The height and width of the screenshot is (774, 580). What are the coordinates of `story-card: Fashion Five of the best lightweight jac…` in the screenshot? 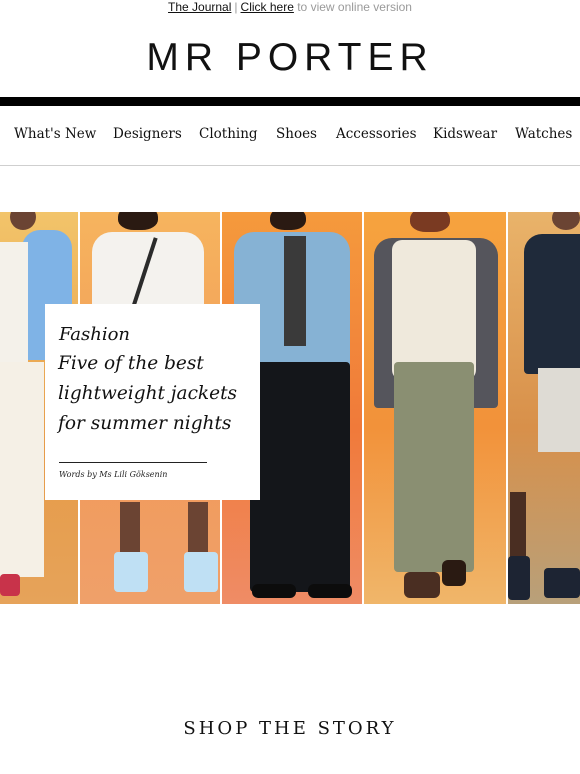 It's located at (152, 402).